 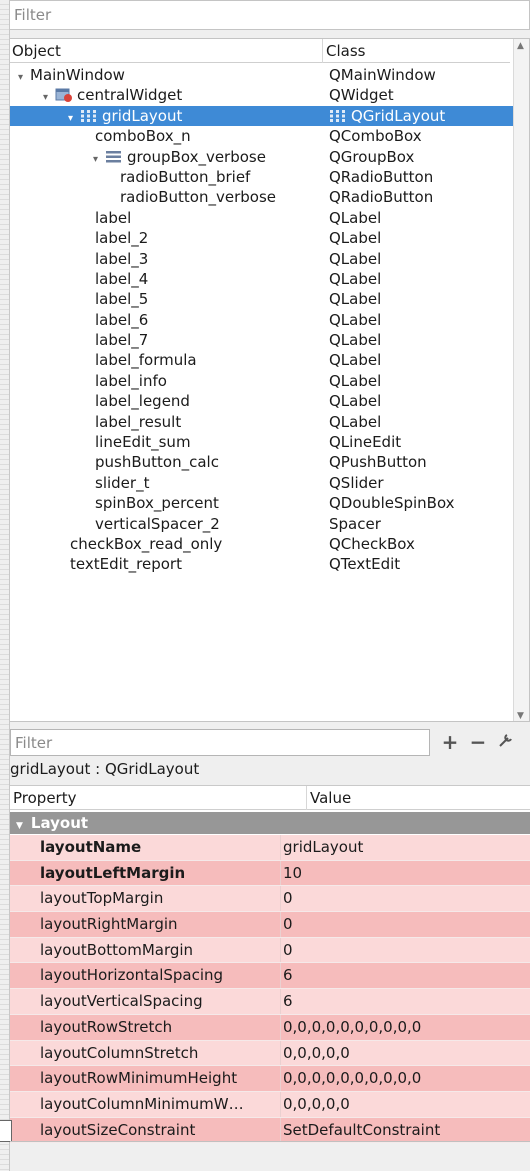 I want to click on object-filter-field, so click(x=270, y=15).